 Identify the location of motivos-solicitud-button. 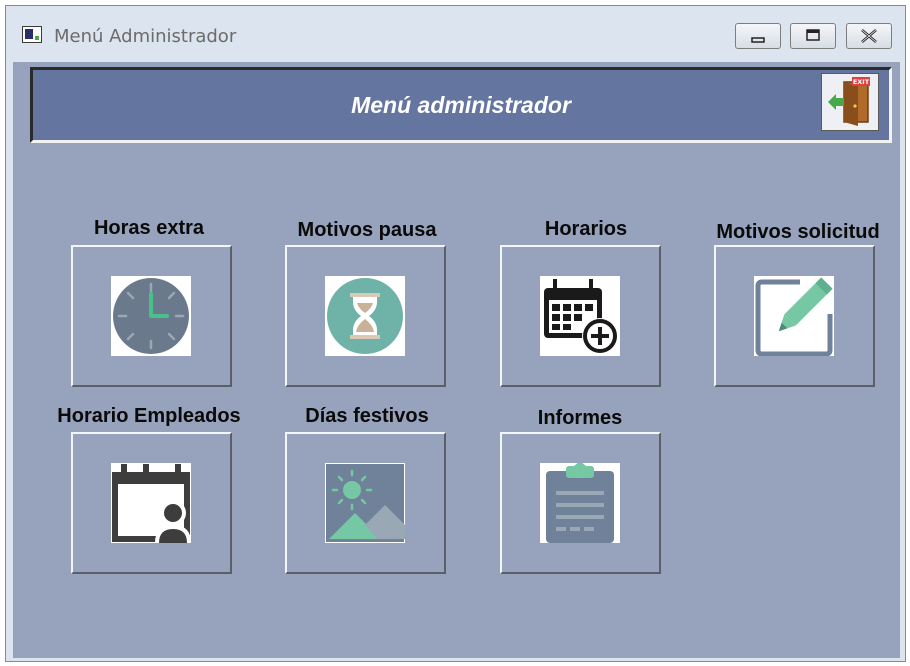
(794, 316).